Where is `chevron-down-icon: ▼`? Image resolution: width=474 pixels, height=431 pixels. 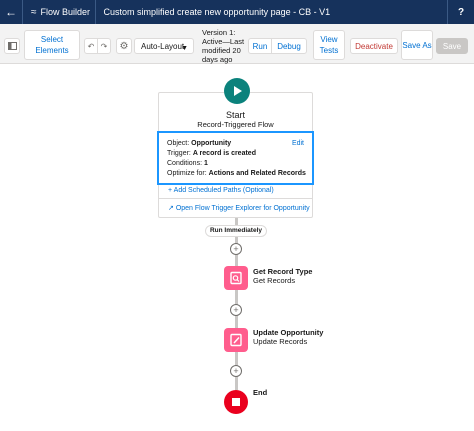 chevron-down-icon: ▼ is located at coordinates (184, 48).